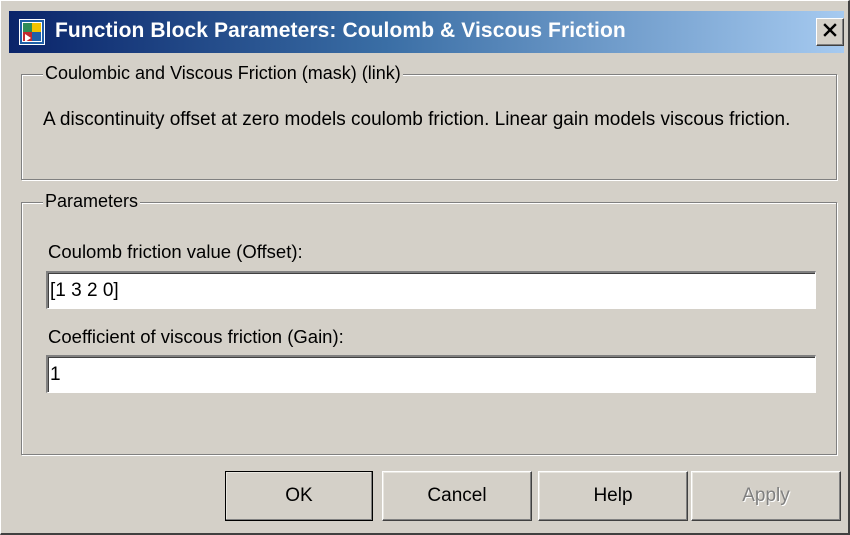 Image resolution: width=850 pixels, height=535 pixels. What do you see at coordinates (766, 496) in the screenshot?
I see `apply-button: Apply` at bounding box center [766, 496].